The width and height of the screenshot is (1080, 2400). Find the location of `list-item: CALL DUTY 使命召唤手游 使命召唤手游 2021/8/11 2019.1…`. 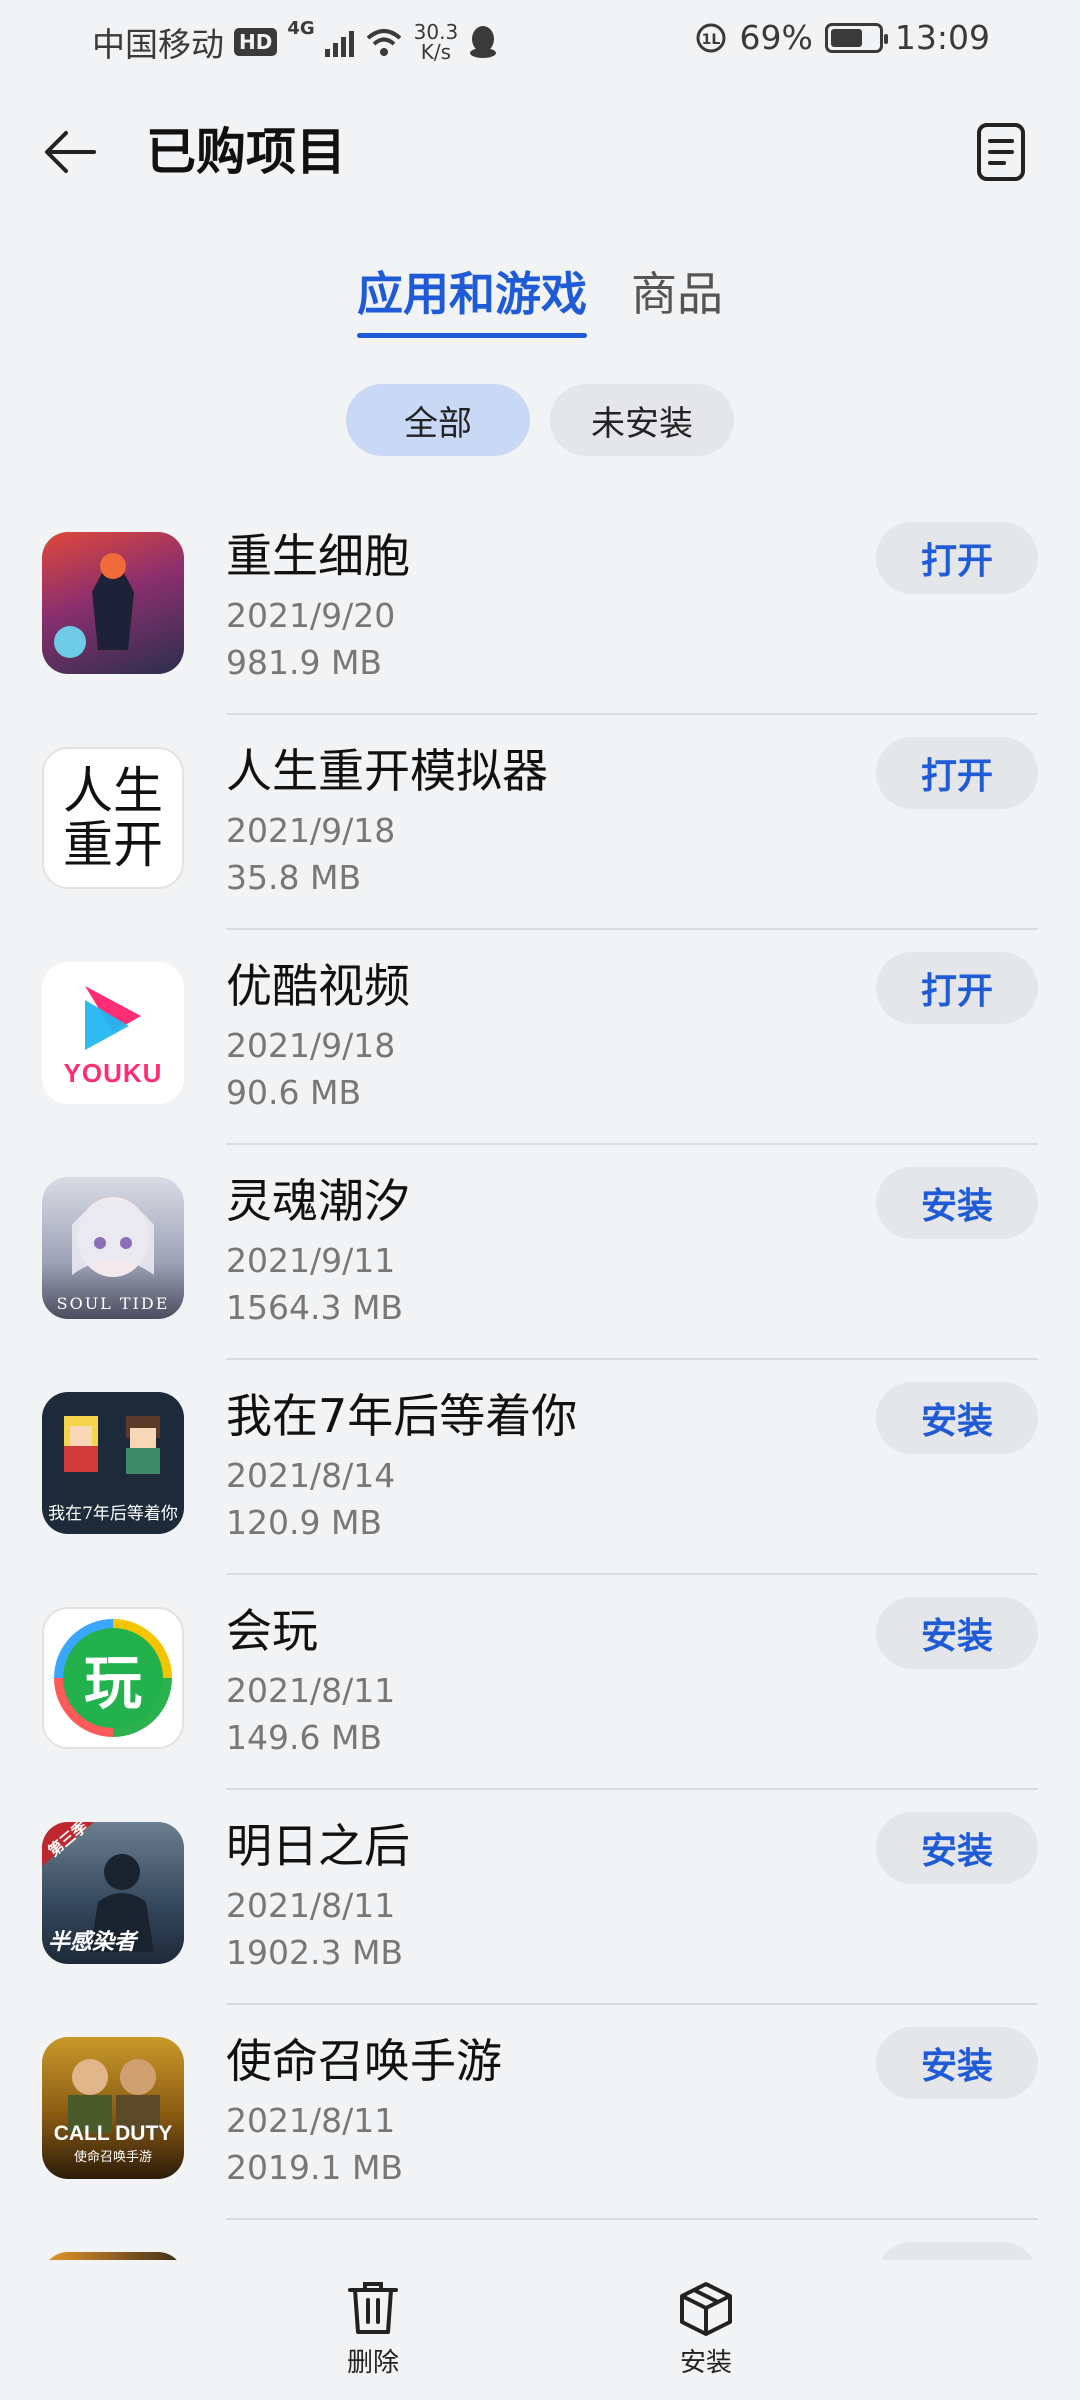

list-item: CALL DUTY 使命召唤手游 使命召唤手游 2021/8/11 2019.1… is located at coordinates (540, 2112).